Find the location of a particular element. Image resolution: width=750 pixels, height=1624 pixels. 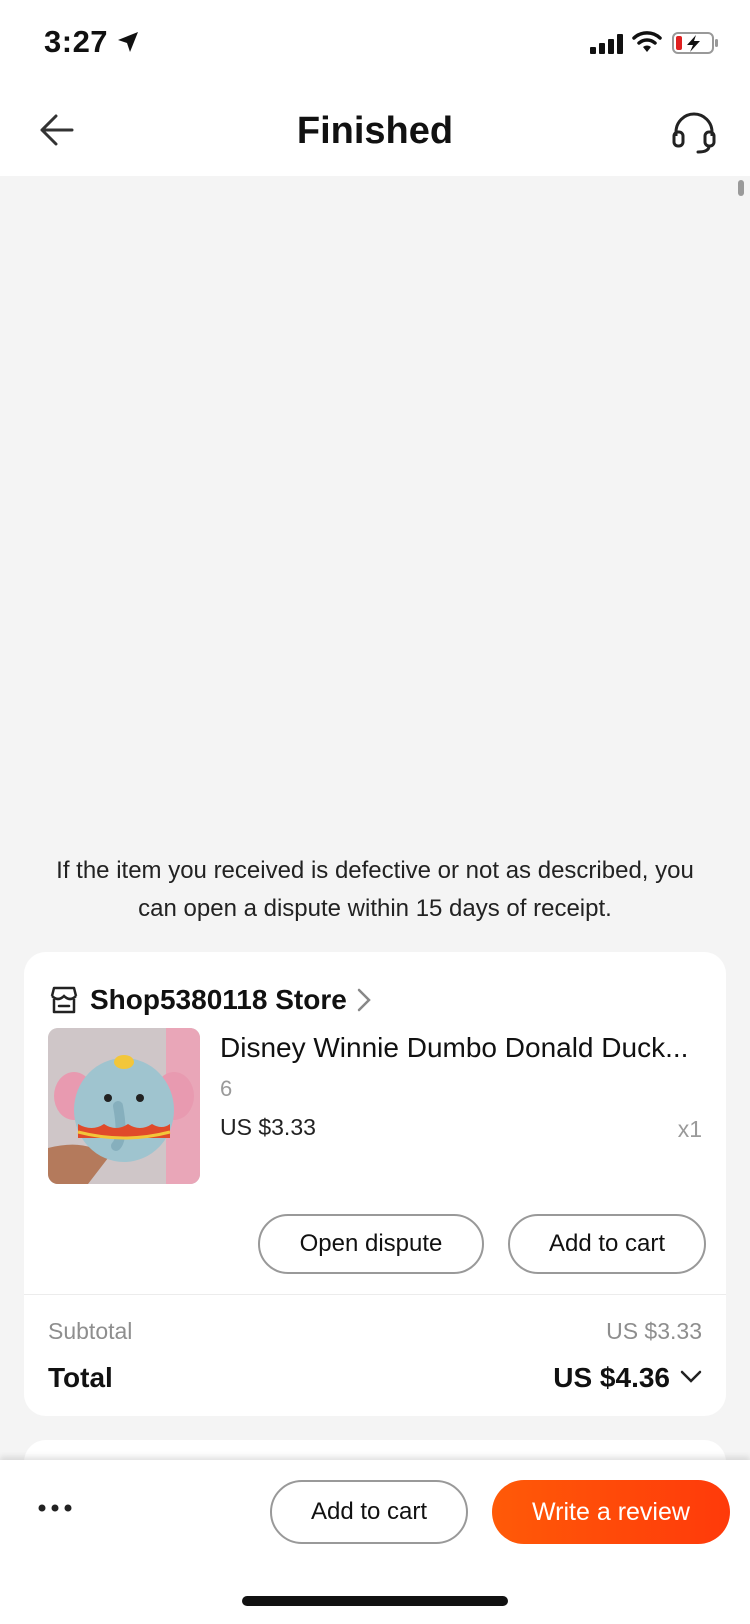

subtotal-label: Subtotal is located at coordinates (90, 1331).